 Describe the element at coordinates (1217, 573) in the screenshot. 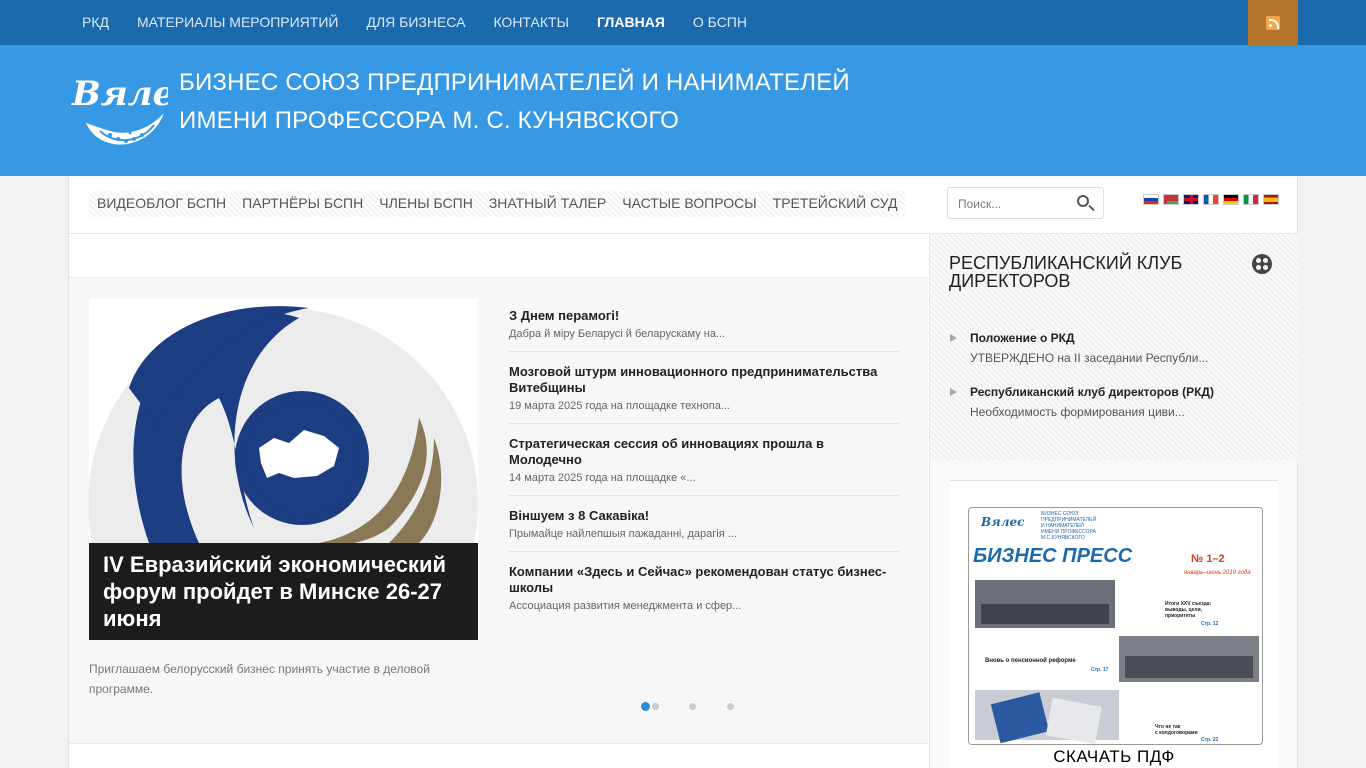

I see `svg-text: январь–июнь 2019 года` at that location.